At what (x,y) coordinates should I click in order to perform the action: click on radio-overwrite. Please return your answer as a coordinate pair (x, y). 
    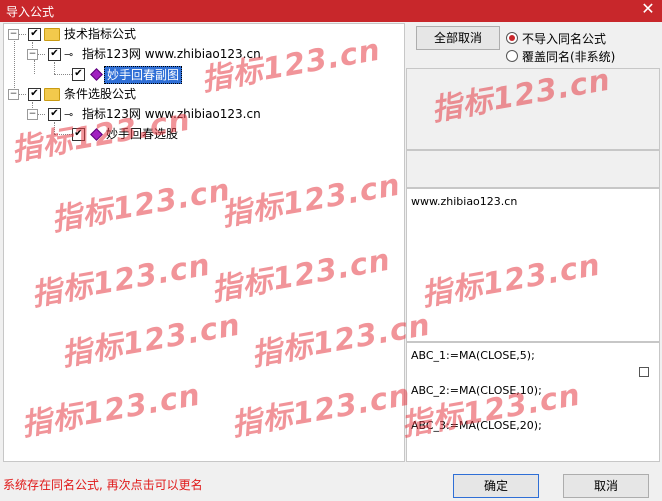
    Looking at the image, I should click on (512, 56).